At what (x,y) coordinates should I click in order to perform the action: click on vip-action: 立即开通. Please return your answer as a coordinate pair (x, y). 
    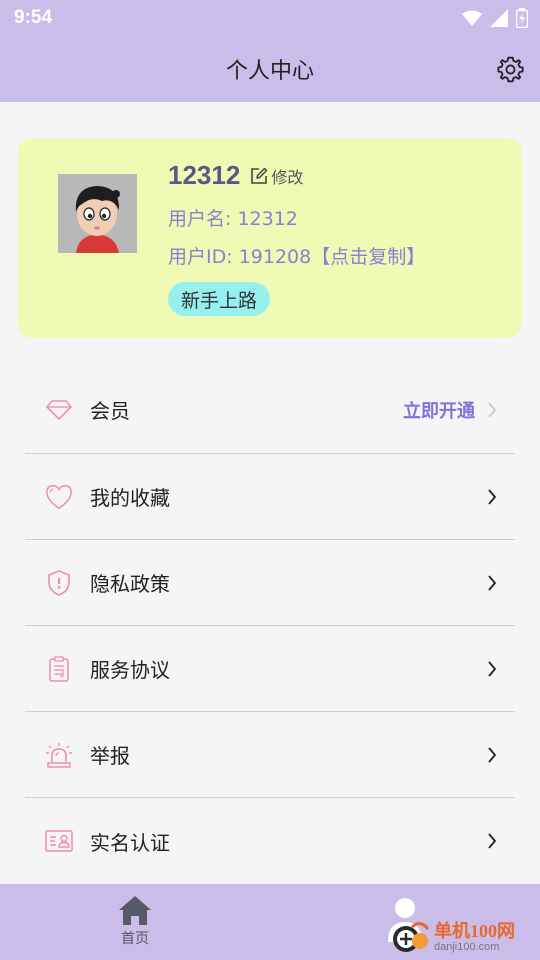
    Looking at the image, I should click on (450, 410).